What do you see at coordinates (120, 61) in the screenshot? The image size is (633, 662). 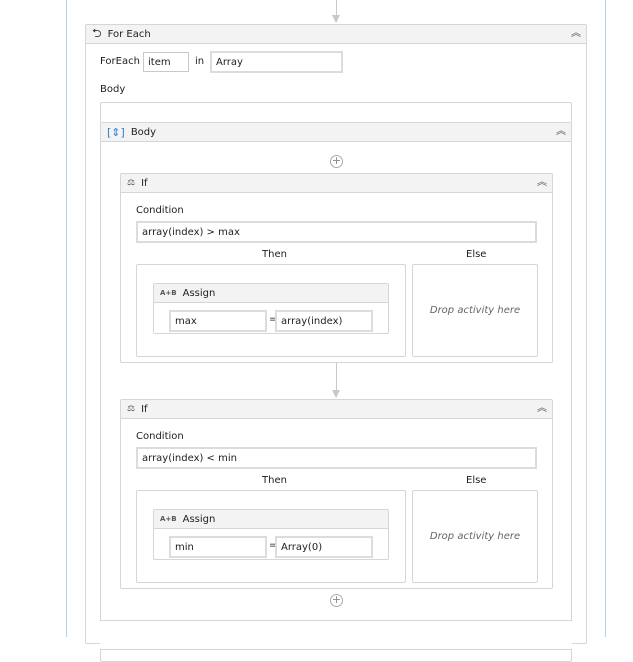 I see `foreach-label: ForEach` at bounding box center [120, 61].